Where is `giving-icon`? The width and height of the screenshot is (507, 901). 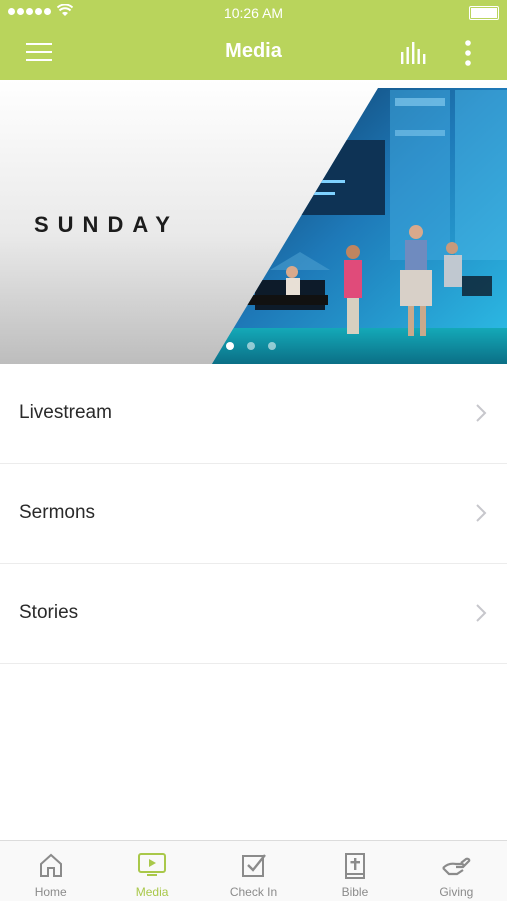 giving-icon is located at coordinates (456, 866).